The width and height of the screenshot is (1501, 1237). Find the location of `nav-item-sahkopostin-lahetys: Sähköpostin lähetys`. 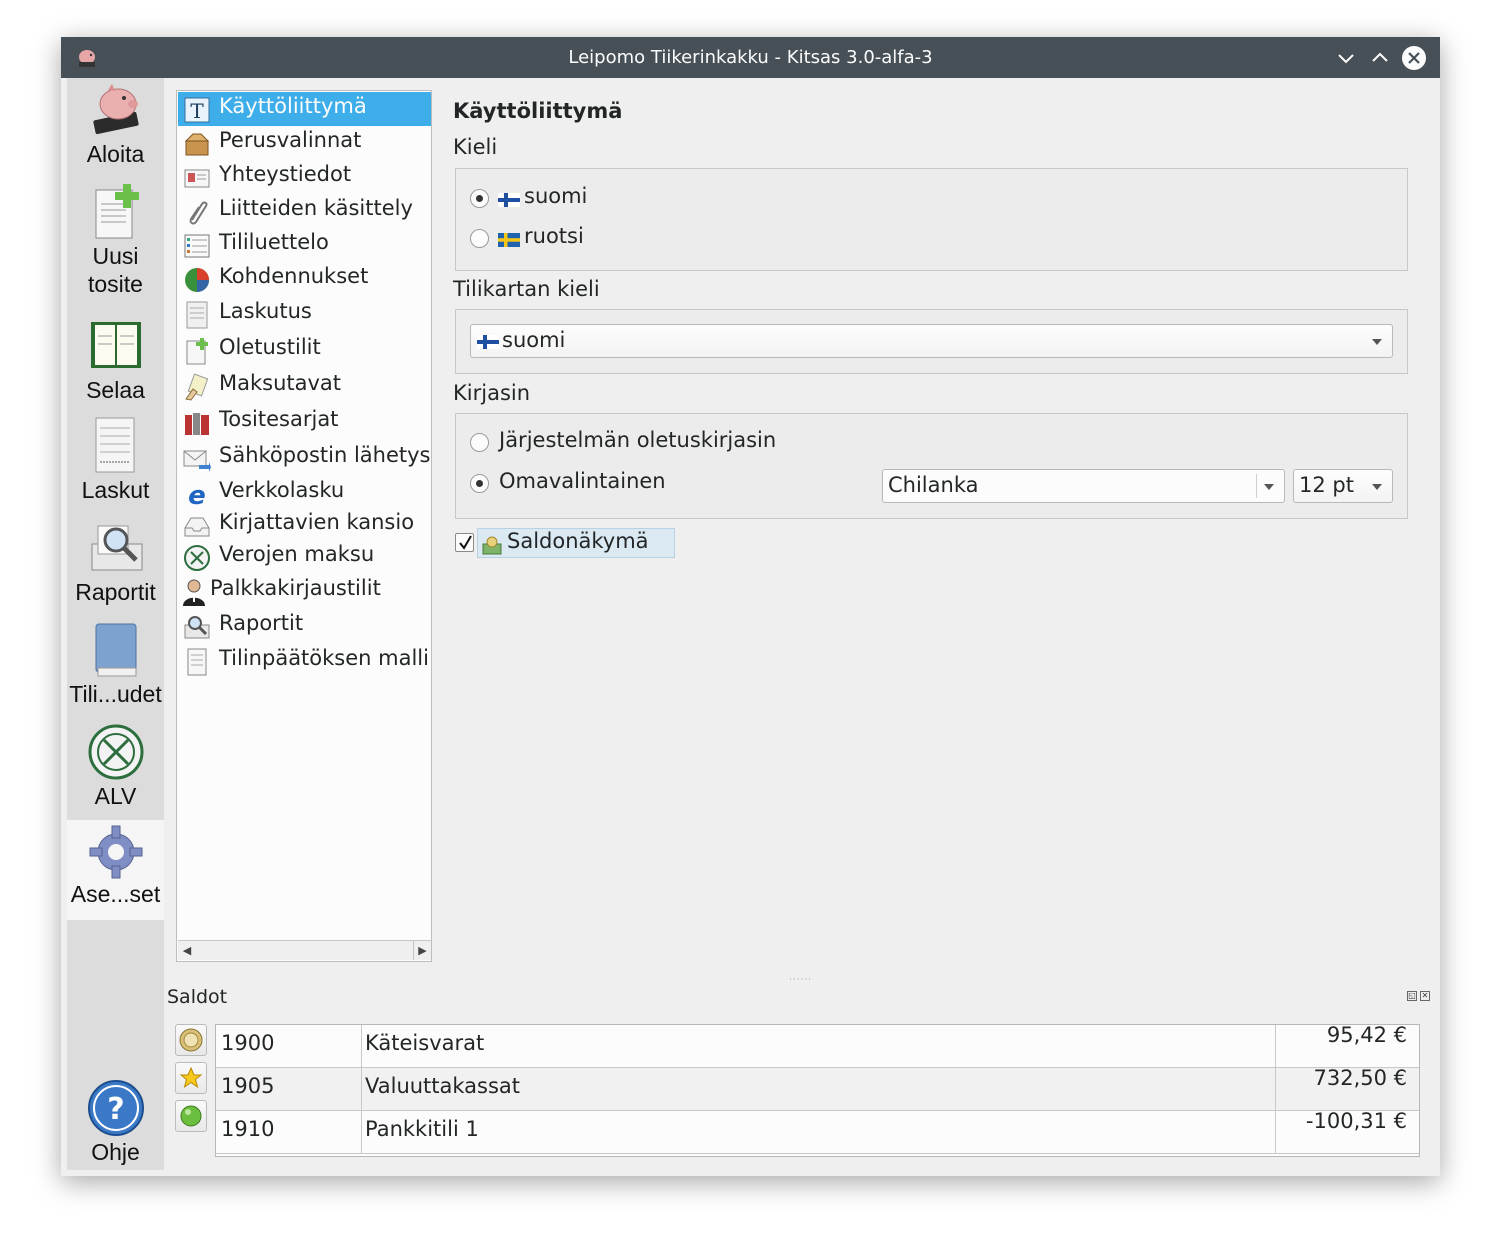

nav-item-sahkopostin-lahetys: Sähköpostin lähetys is located at coordinates (304, 458).